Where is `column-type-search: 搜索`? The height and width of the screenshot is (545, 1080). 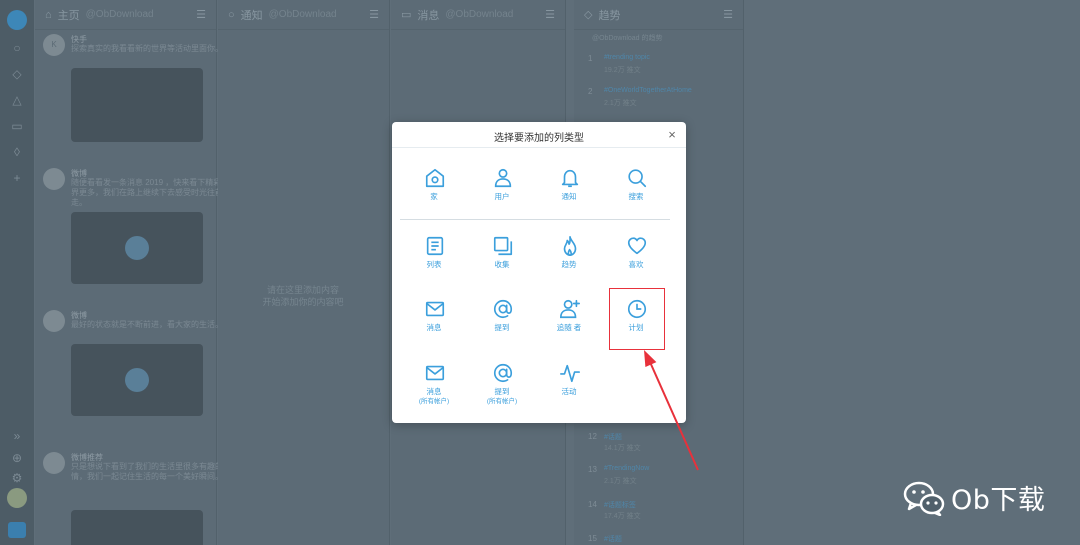 column-type-search: 搜索 is located at coordinates (636, 196).